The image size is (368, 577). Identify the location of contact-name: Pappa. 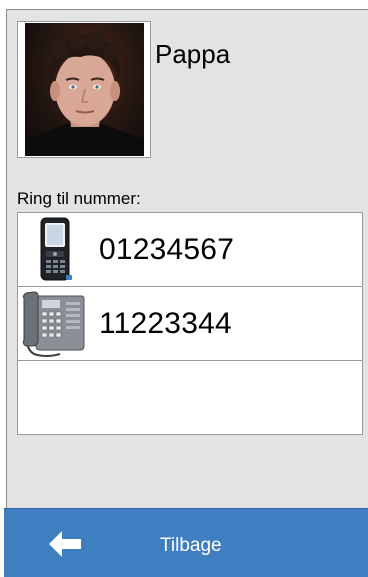
(193, 54).